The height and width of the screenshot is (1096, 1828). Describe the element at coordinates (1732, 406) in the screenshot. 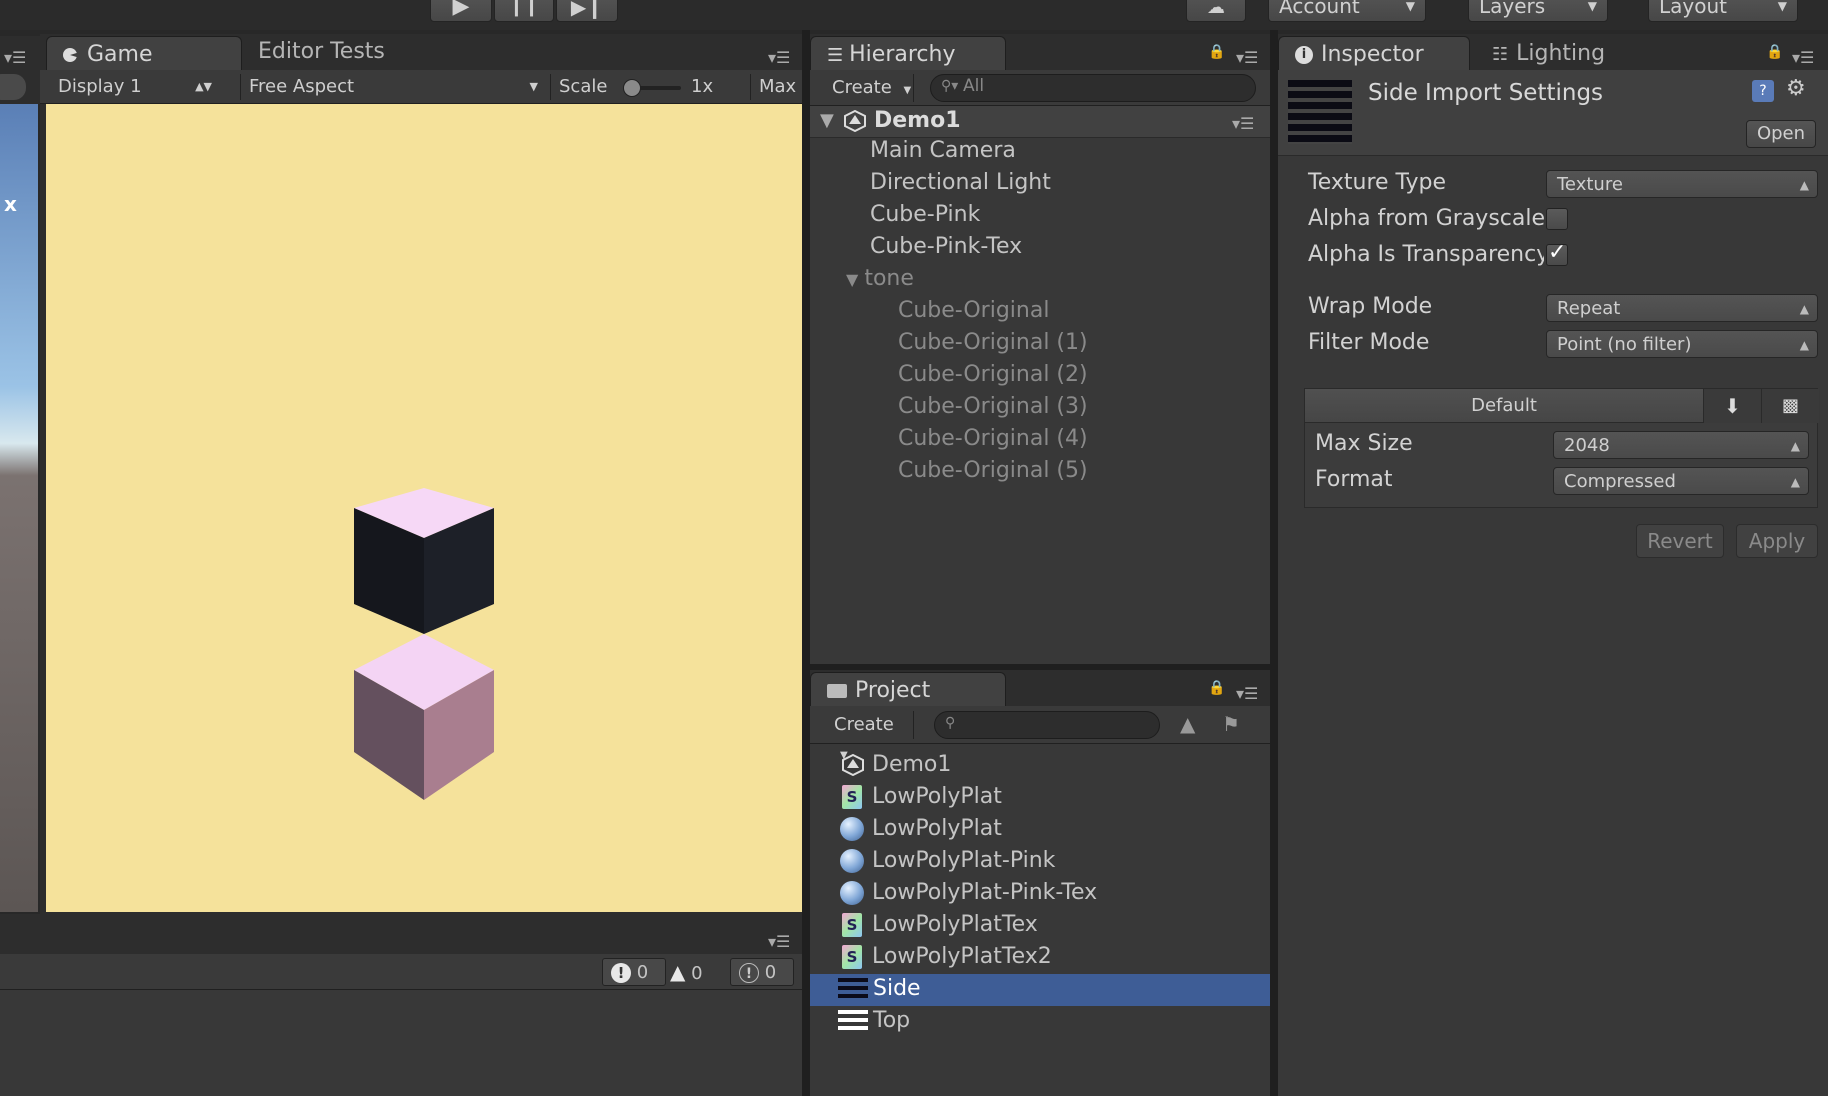

I see `platform-standalone-tab: ⬇` at that location.